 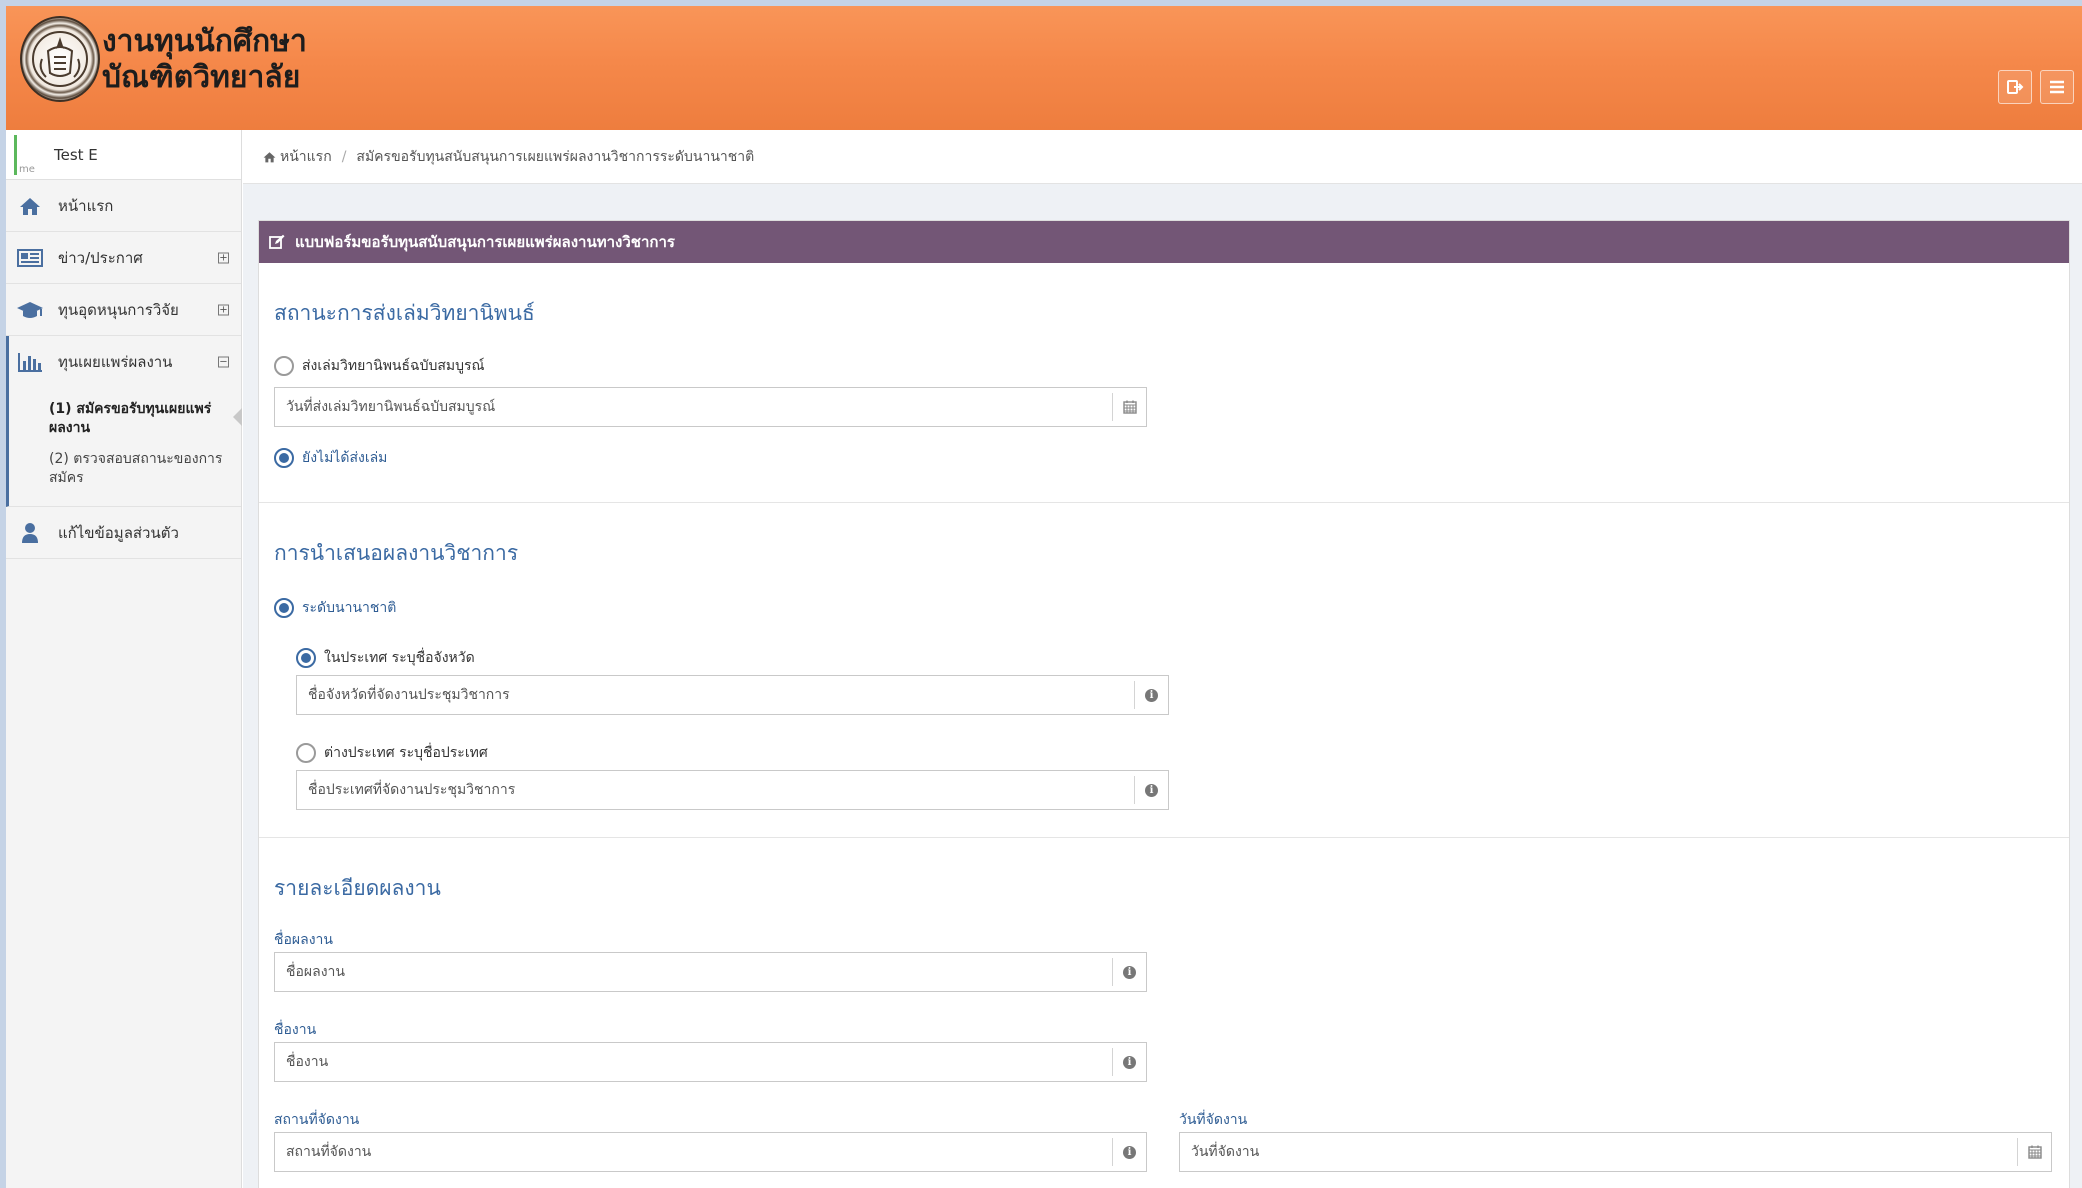 What do you see at coordinates (145, 469) in the screenshot?
I see `submenu-item-check-status: (2) ตรวจสอบสถานะของการสมัคร` at bounding box center [145, 469].